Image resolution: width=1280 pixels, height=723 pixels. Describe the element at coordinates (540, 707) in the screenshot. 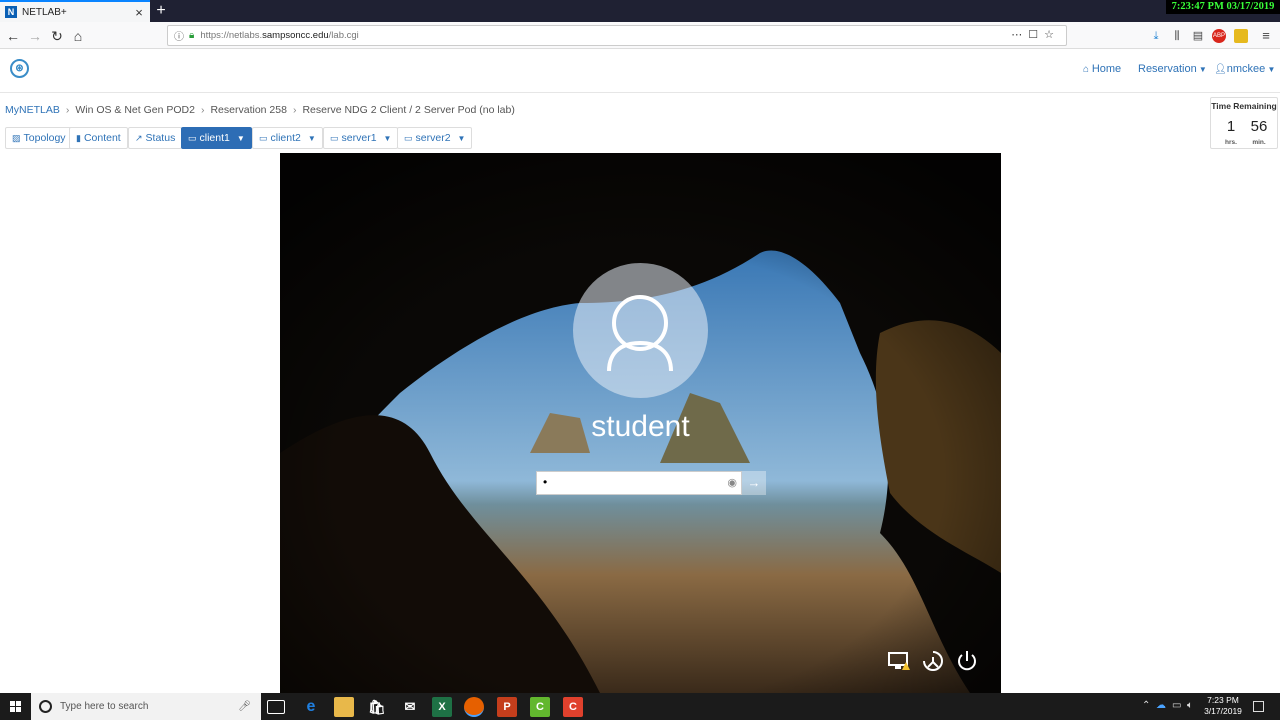

I see `camtasia-icon: C` at that location.